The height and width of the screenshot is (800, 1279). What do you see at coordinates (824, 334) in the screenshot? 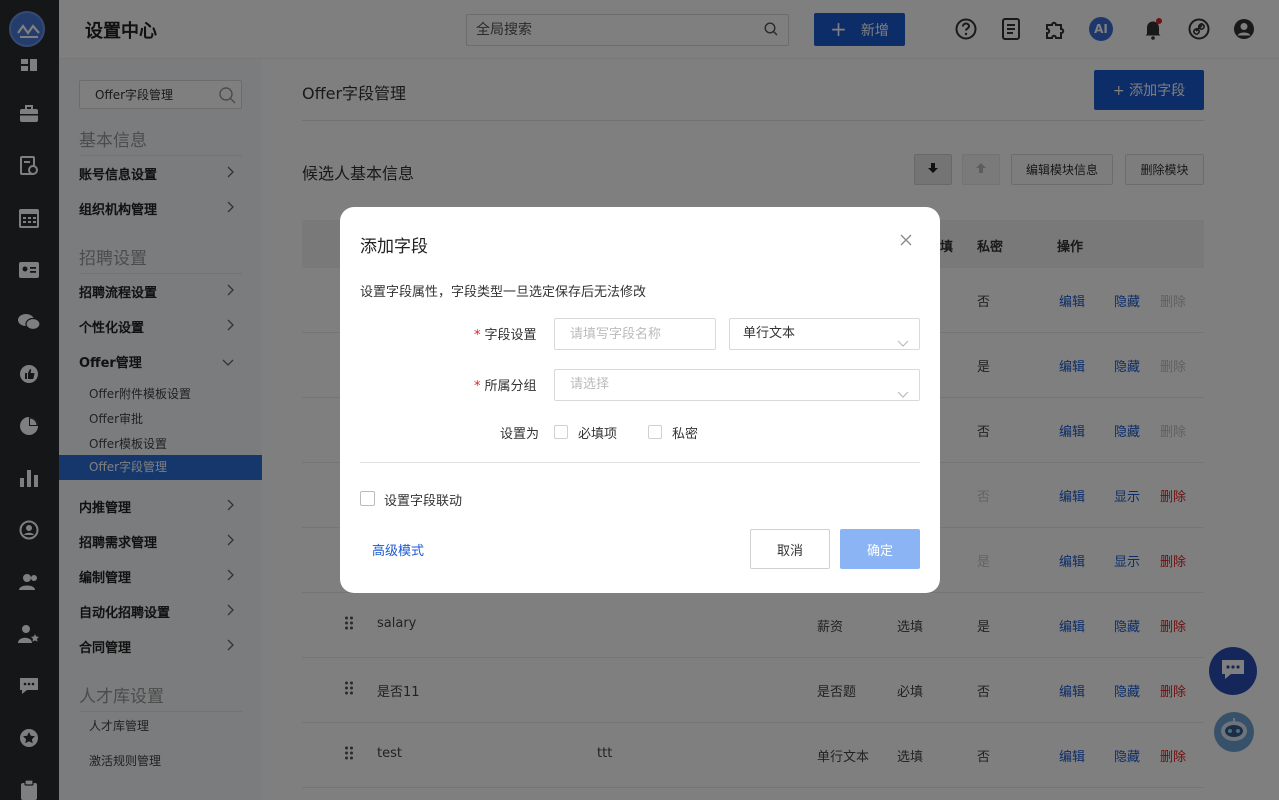
I see `field-type-select: 单行文本` at bounding box center [824, 334].